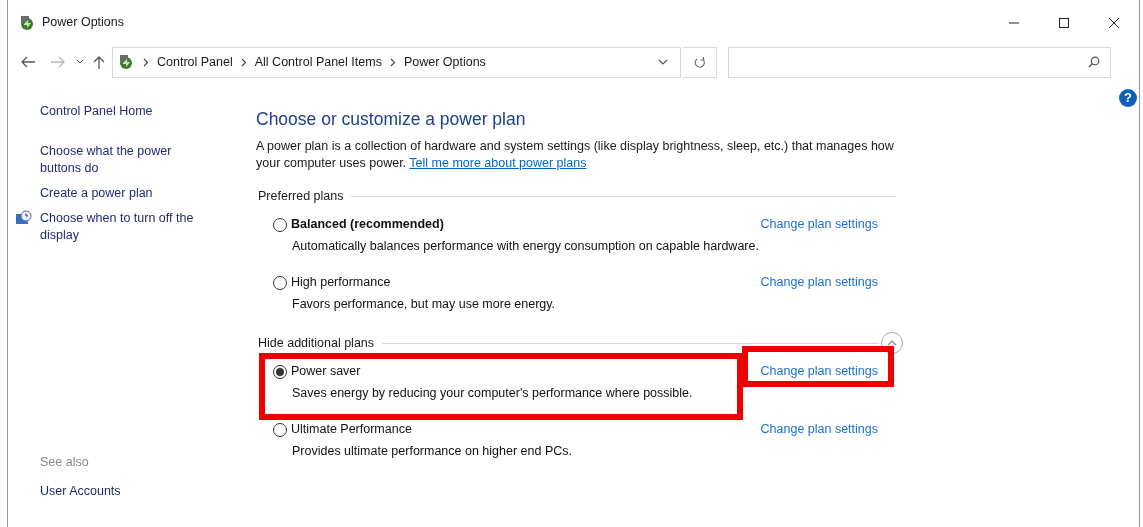  What do you see at coordinates (28, 62) in the screenshot?
I see `back-arrow-icon` at bounding box center [28, 62].